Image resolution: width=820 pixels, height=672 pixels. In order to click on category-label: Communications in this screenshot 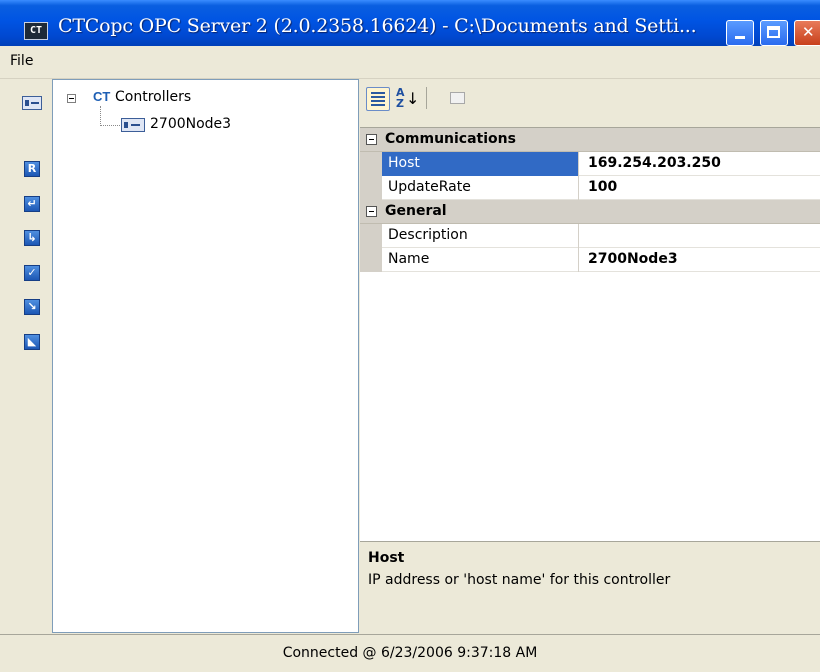, I will do `click(450, 139)`.